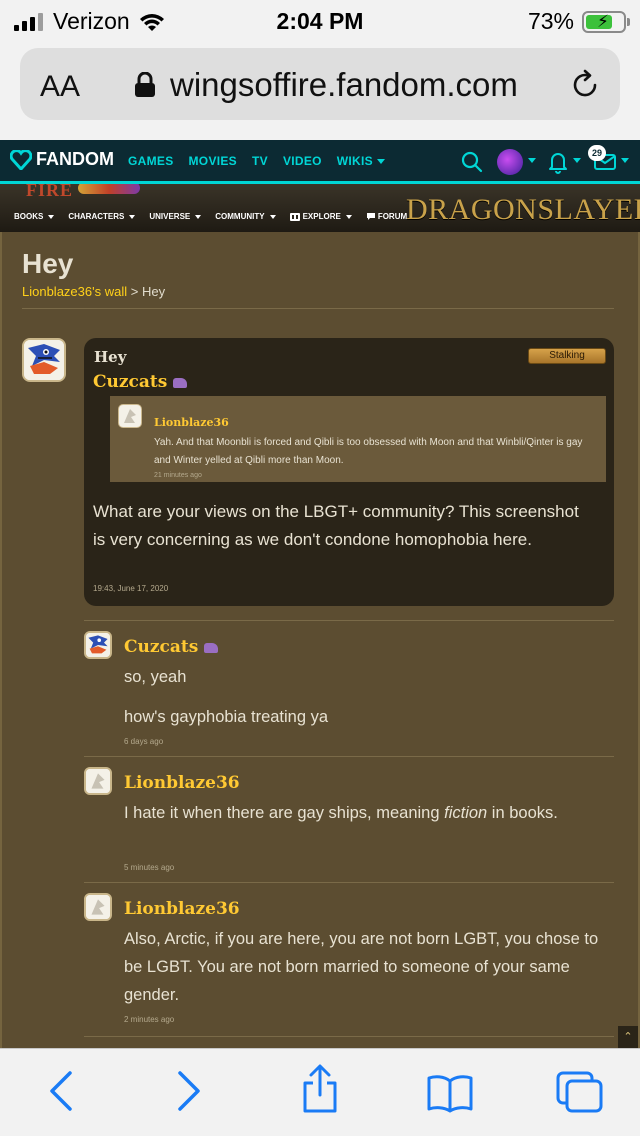 This screenshot has width=640, height=1136. What do you see at coordinates (143, 741) in the screenshot?
I see `reply-timestamp: 6 days ago` at bounding box center [143, 741].